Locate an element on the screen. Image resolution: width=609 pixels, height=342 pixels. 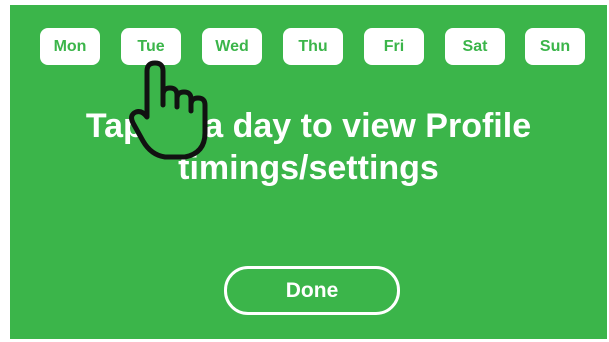
hand-pointer-icon is located at coordinates (168, 110).